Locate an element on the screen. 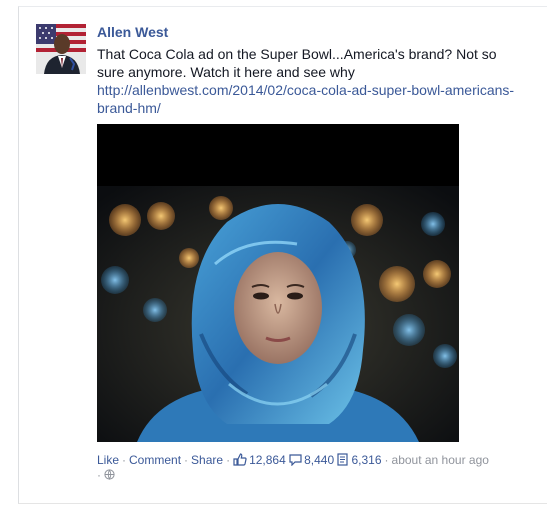  speech-bubble-icon is located at coordinates (295, 460).